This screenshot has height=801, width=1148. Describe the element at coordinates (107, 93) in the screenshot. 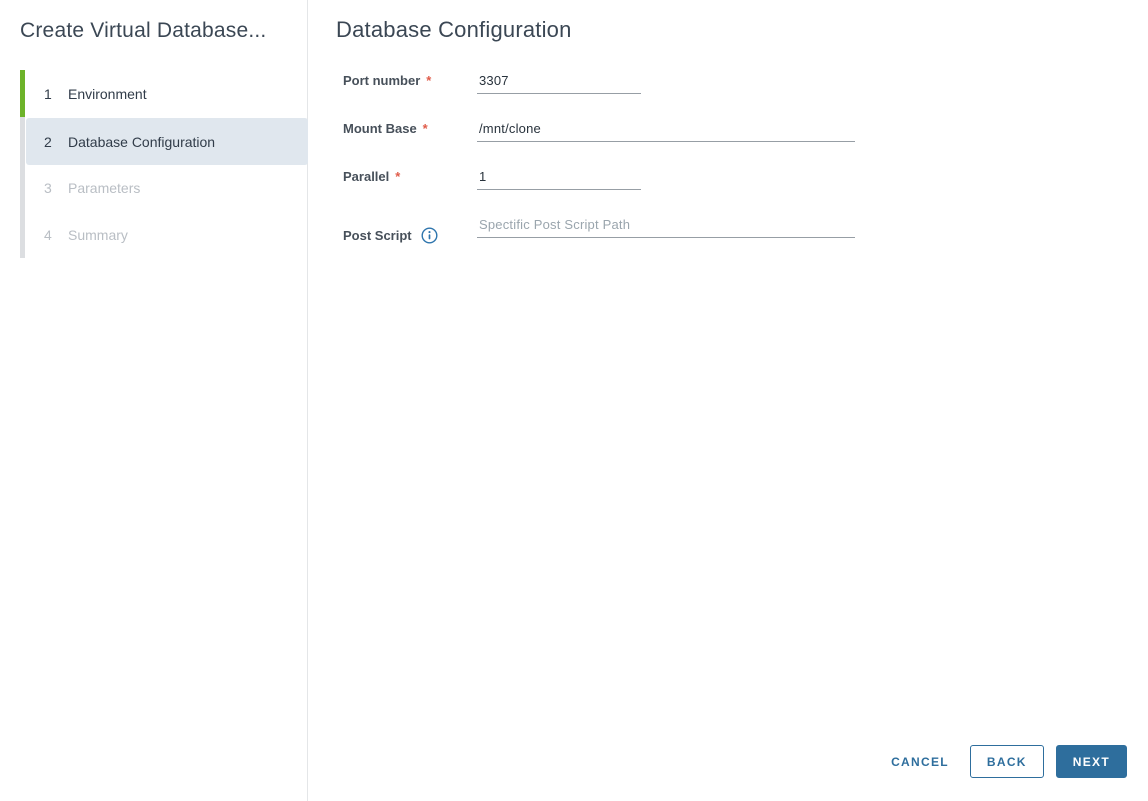

I see `step-label: Environment` at that location.